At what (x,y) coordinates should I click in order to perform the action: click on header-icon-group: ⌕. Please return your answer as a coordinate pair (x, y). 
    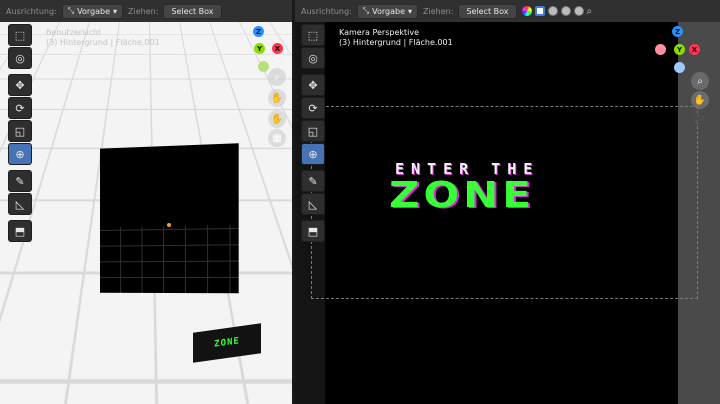
    Looking at the image, I should click on (557, 11).